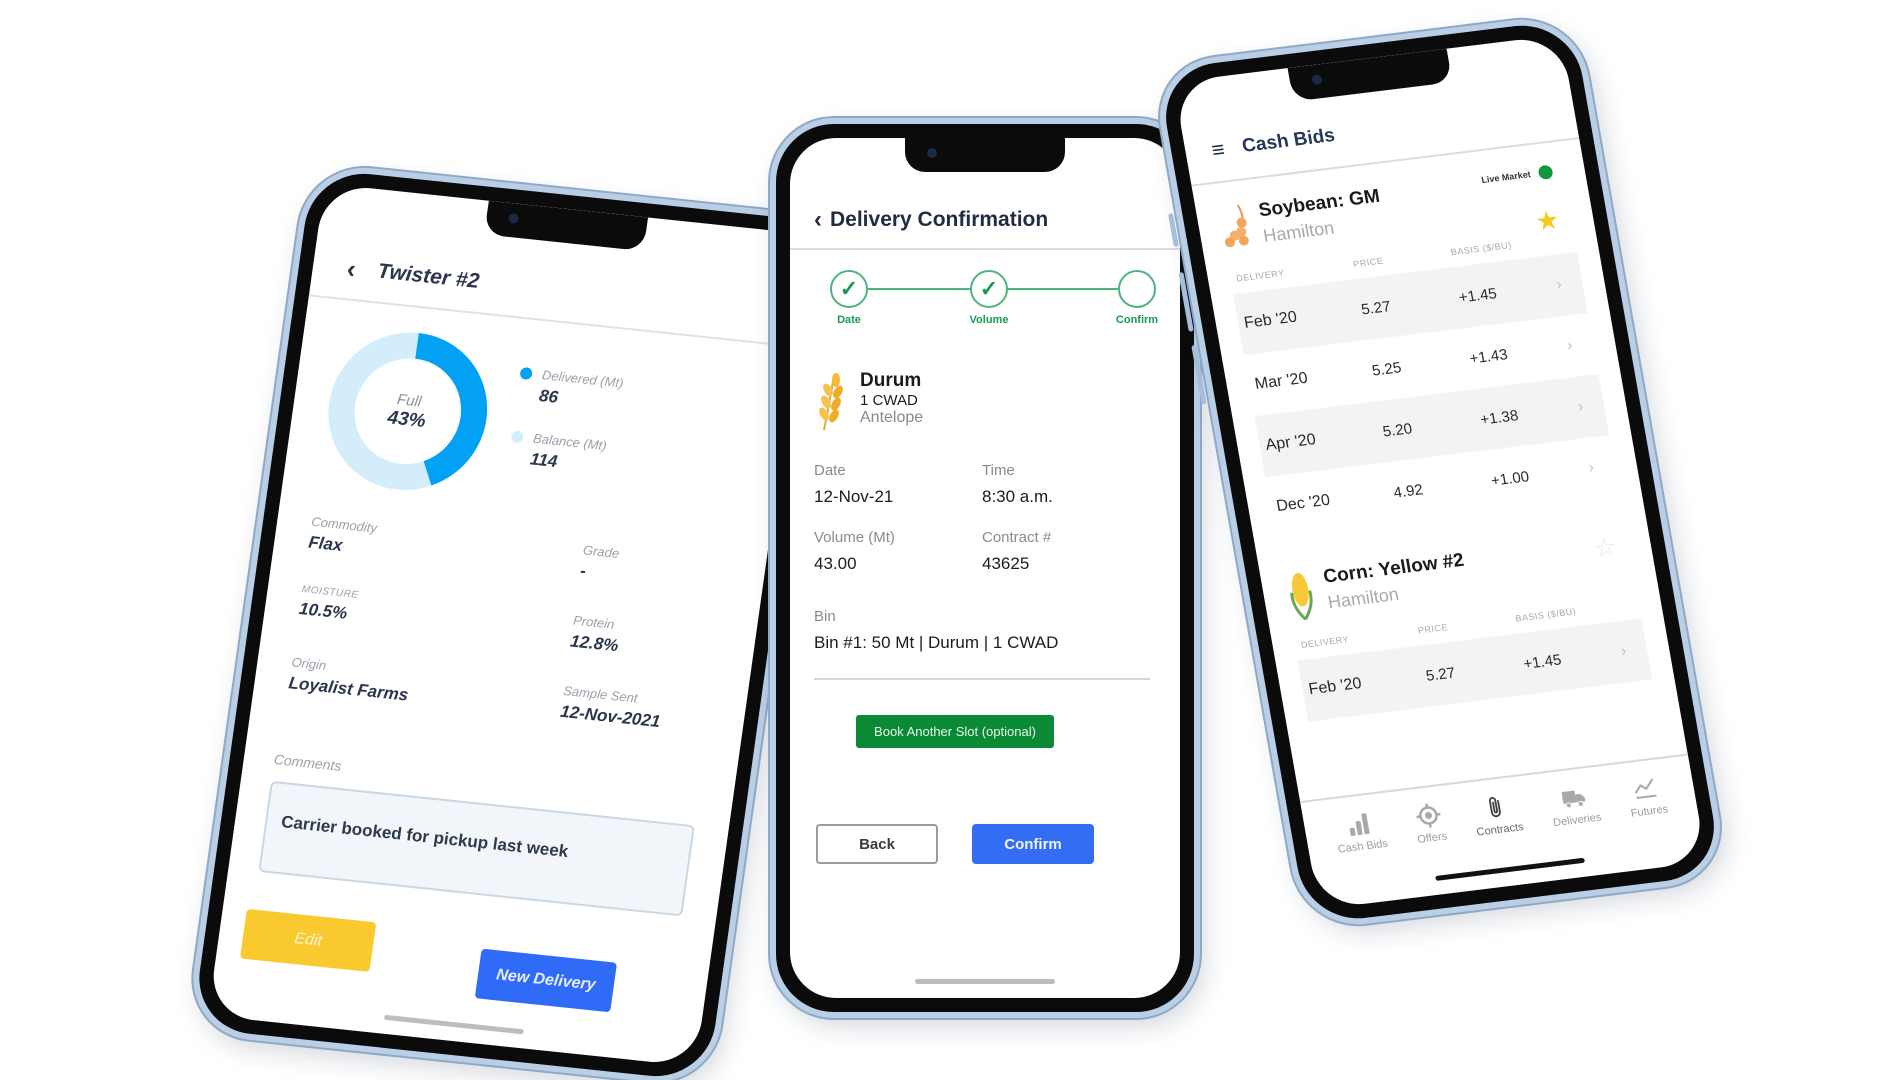 This screenshot has width=1900, height=1080. I want to click on bar-chart-icon, so click(1359, 824).